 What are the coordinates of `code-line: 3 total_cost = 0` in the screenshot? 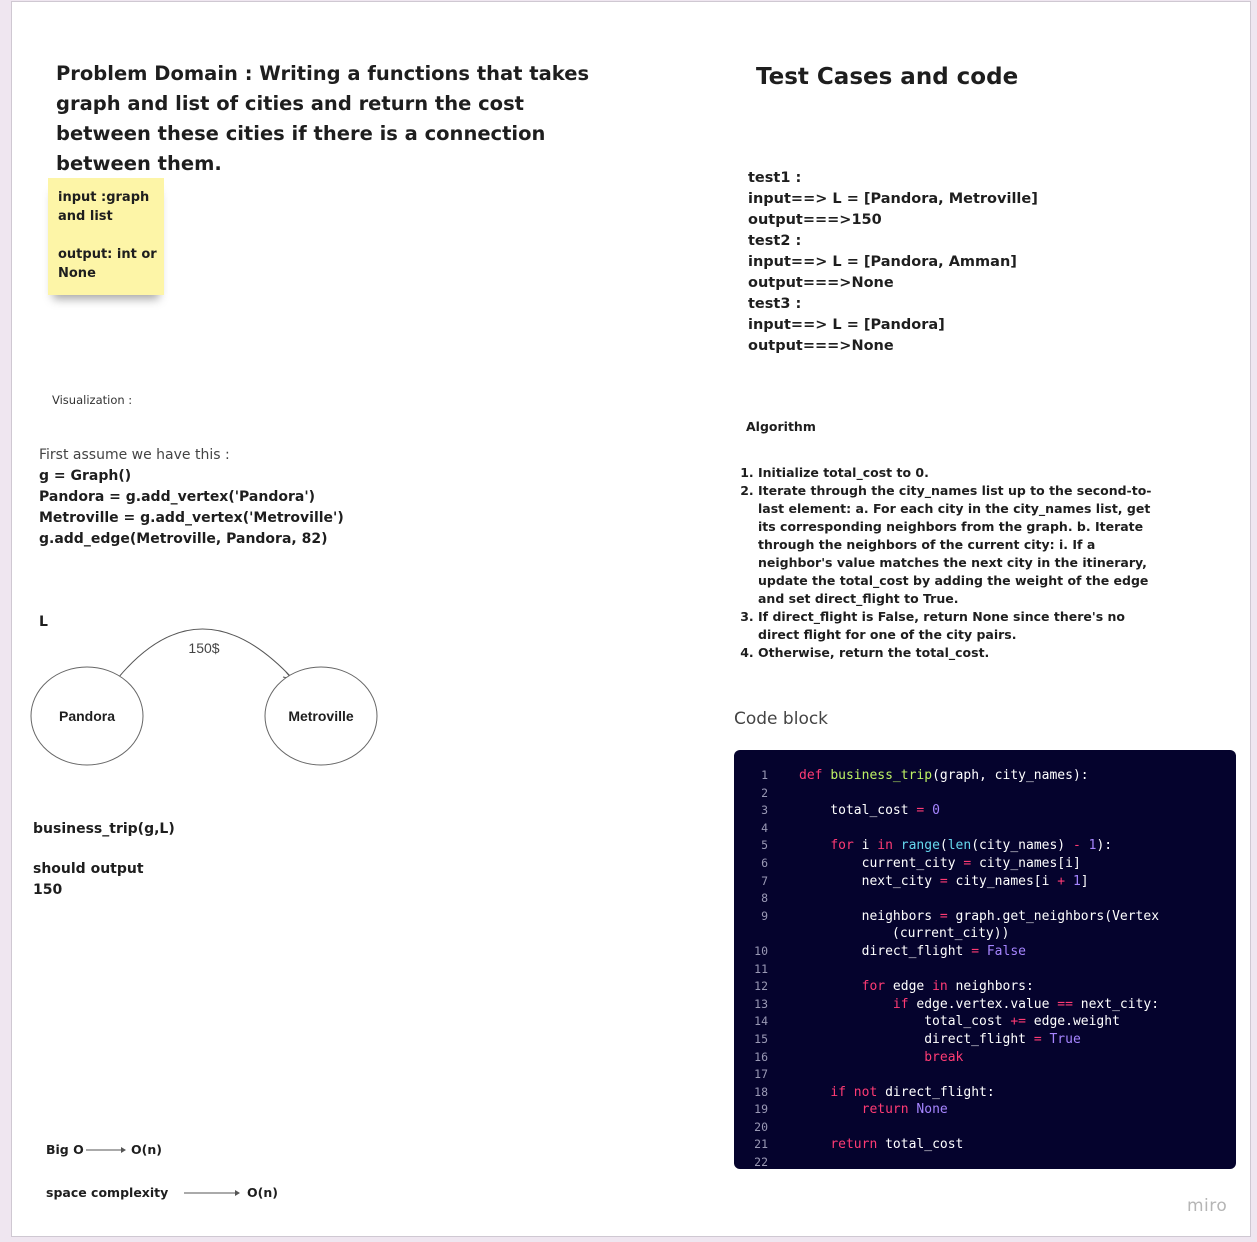 It's located at (985, 811).